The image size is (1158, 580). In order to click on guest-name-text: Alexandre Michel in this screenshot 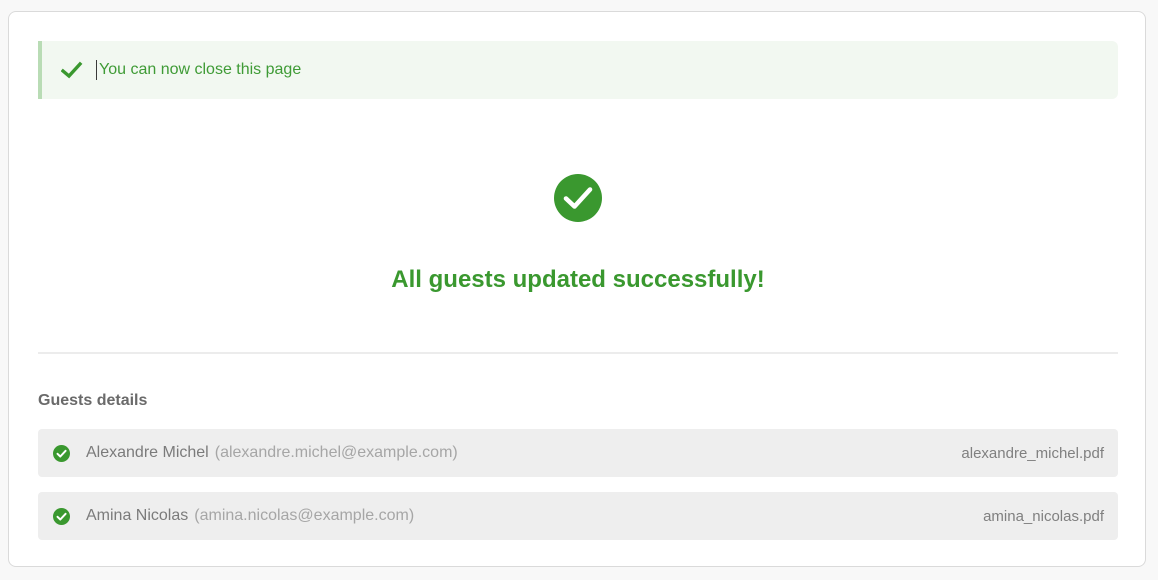, I will do `click(147, 452)`.